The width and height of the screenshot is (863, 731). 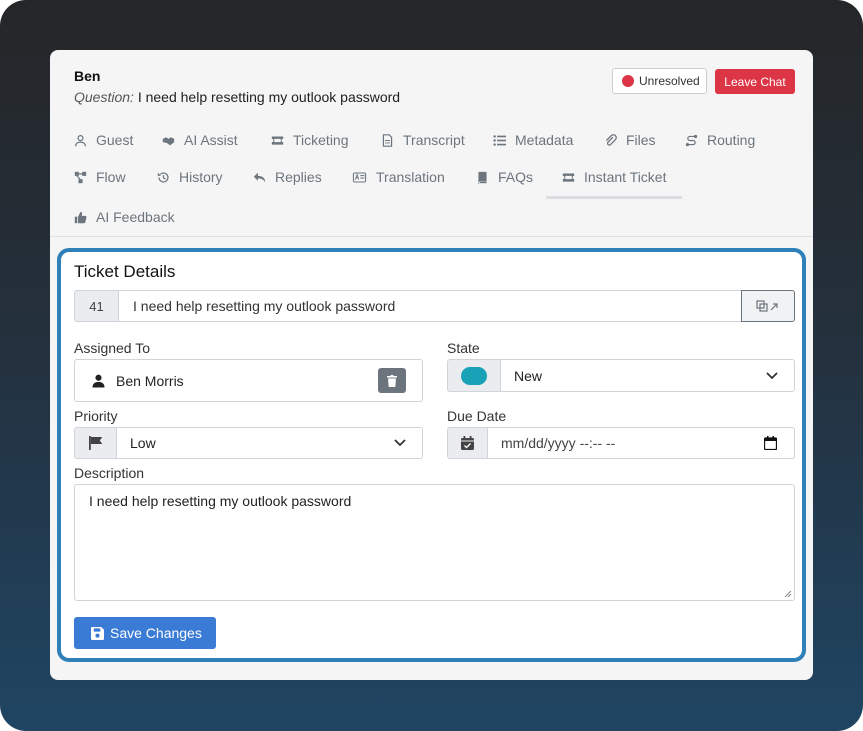 I want to click on tab-transcript: Transcript, so click(x=423, y=140).